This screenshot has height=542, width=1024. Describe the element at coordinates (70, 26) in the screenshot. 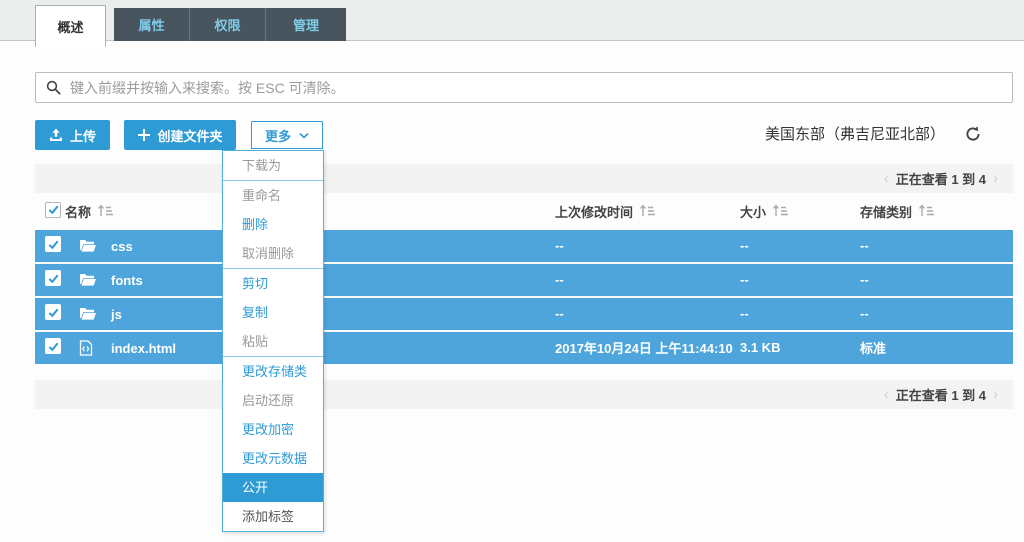

I see `tab-overview: 概述` at that location.